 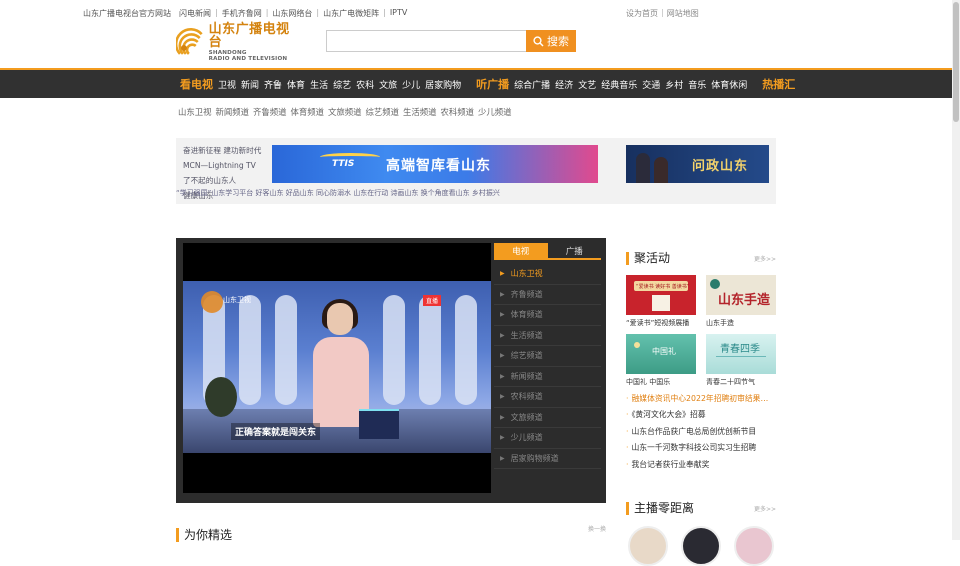 I want to click on channel-logo-icon, so click(x=212, y=302).